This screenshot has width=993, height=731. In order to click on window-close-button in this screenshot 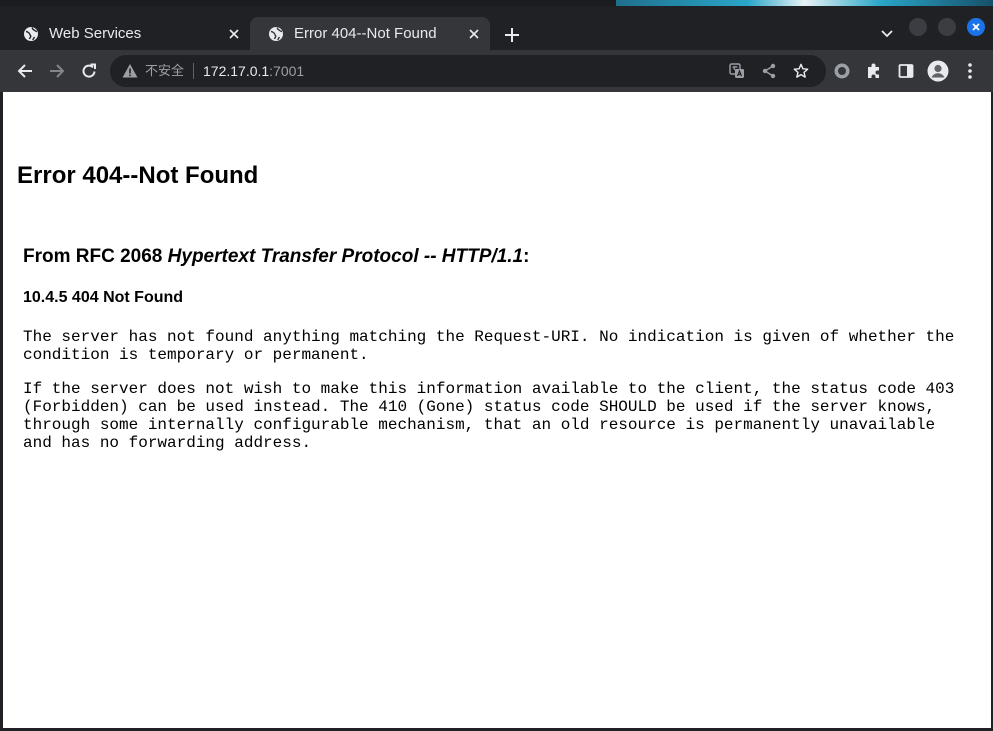, I will do `click(976, 27)`.